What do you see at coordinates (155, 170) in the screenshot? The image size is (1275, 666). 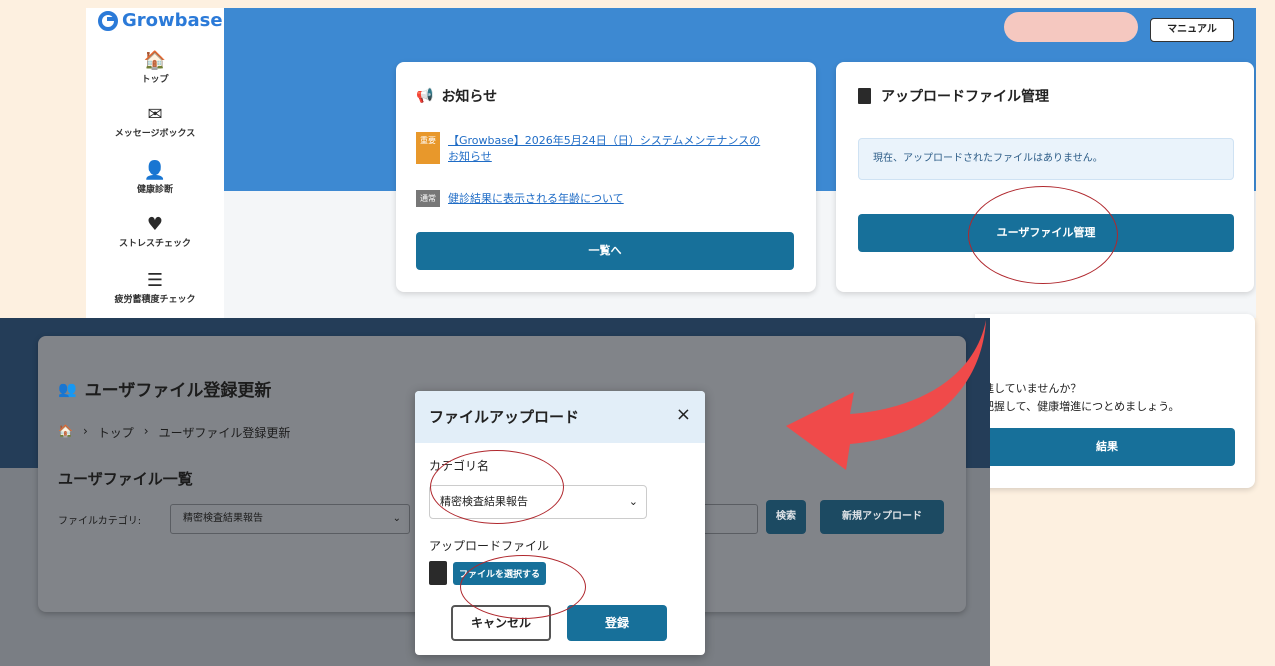 I see `doctor-icon: 👤` at bounding box center [155, 170].